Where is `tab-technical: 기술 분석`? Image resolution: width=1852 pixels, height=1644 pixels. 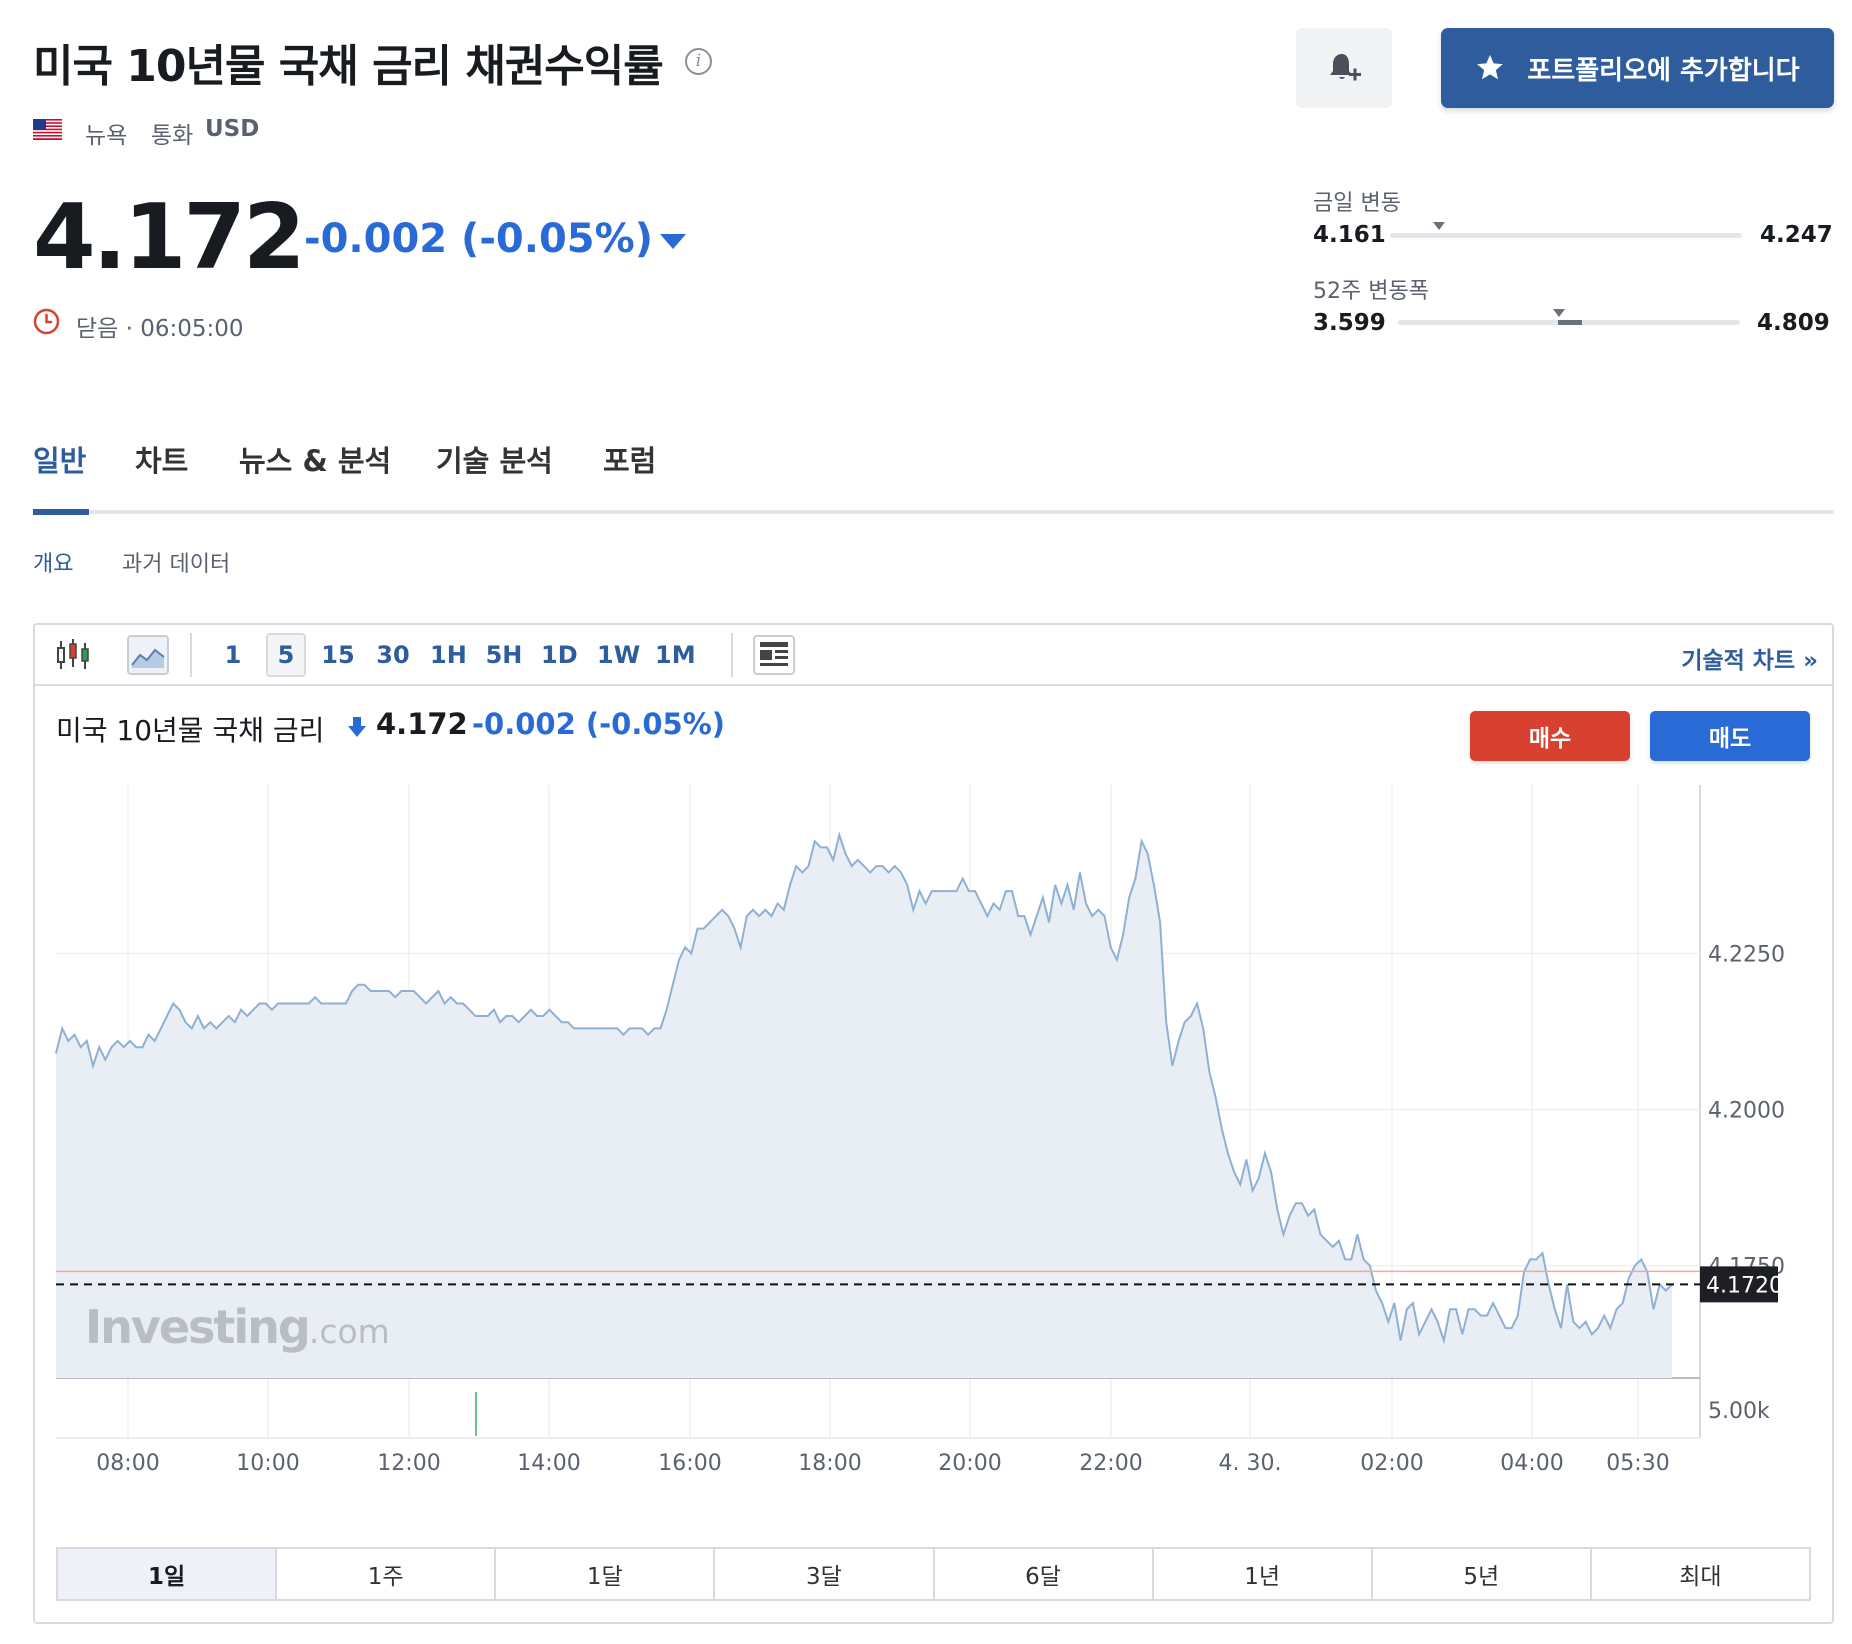
tab-technical: 기술 분석 is located at coordinates (494, 459).